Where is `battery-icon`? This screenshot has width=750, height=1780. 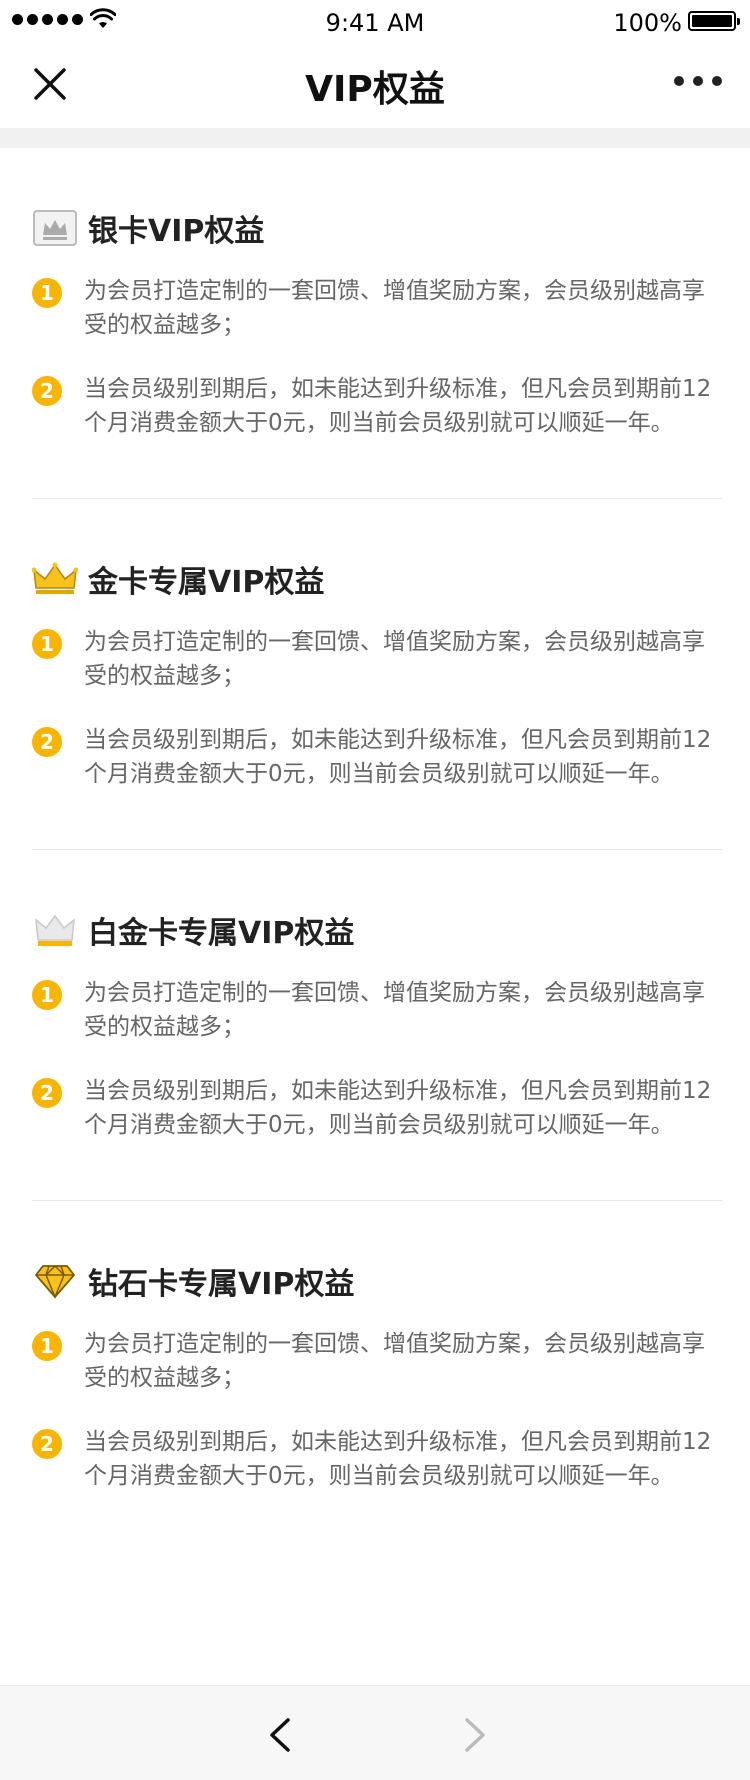
battery-icon is located at coordinates (714, 21).